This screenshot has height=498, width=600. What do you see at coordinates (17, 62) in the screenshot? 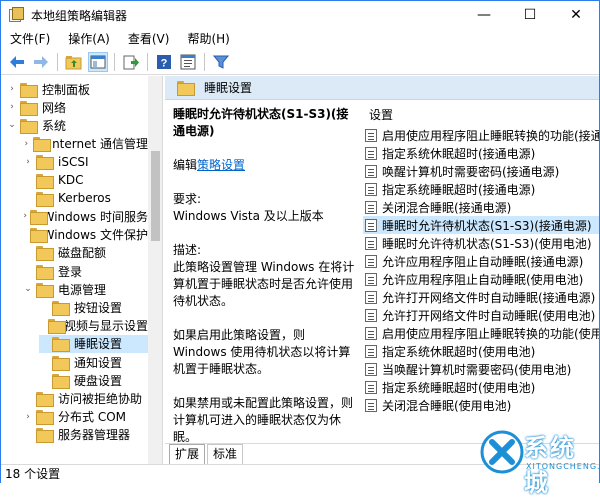
I see `back-icon` at bounding box center [17, 62].